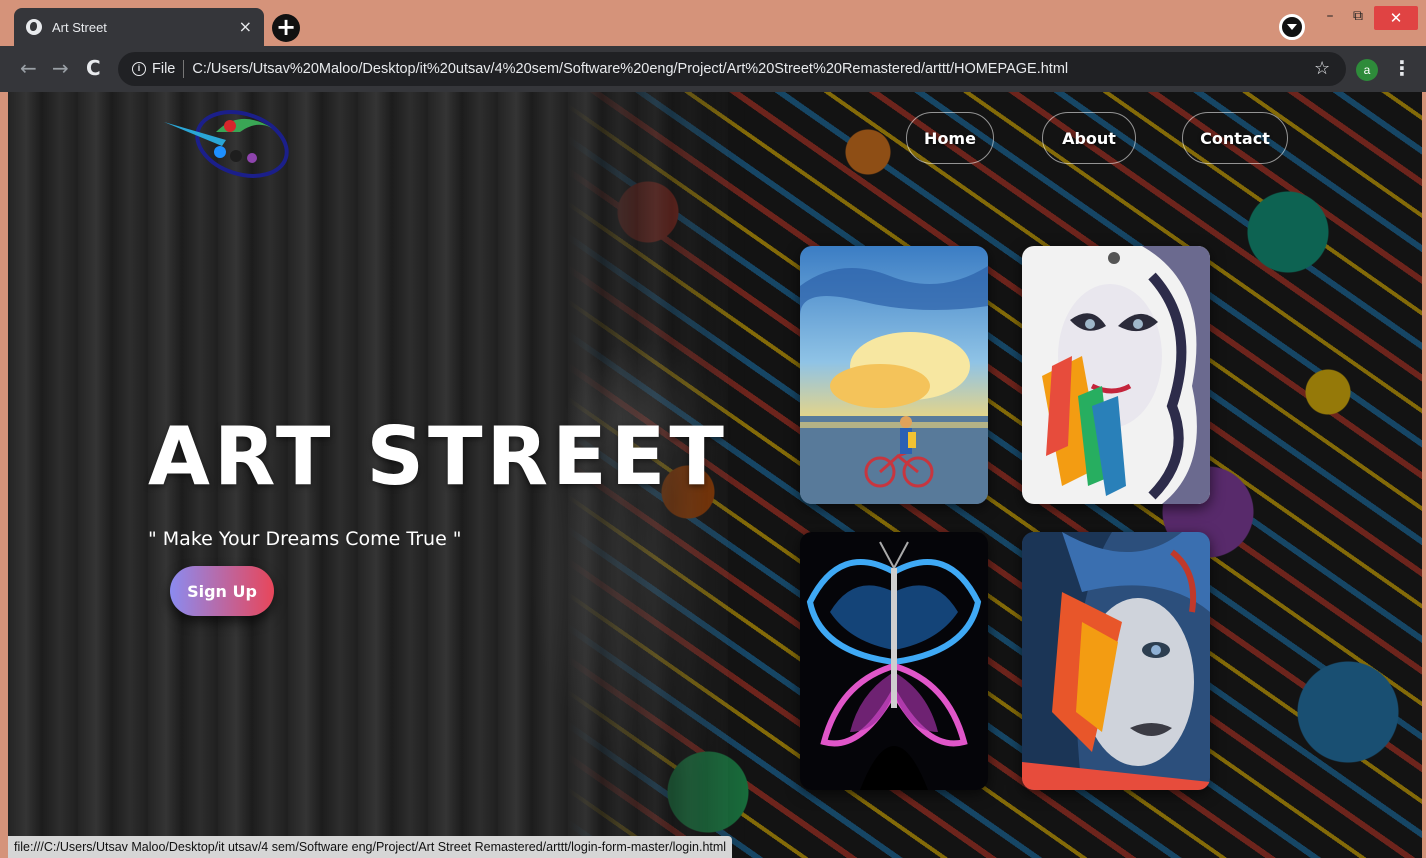 Image resolution: width=1426 pixels, height=858 pixels. What do you see at coordinates (1292, 27) in the screenshot?
I see `chrome-dropdown-icon` at bounding box center [1292, 27].